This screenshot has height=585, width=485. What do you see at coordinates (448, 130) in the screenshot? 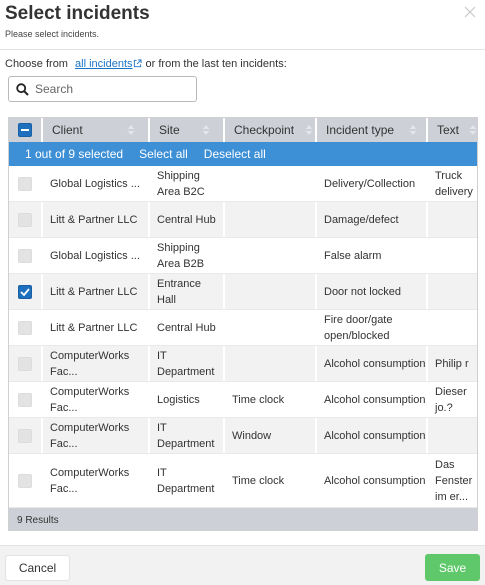
I see `column-label-text: Text` at bounding box center [448, 130].